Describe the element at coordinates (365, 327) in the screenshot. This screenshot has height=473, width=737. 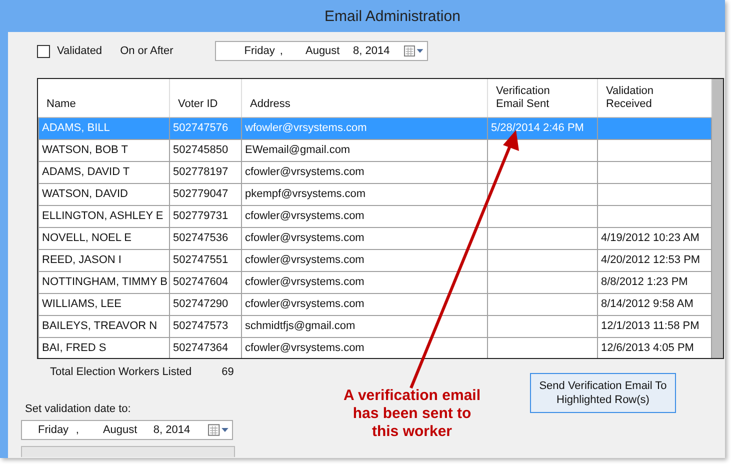
I see `table-cell: schmidtfjs@gmail.com` at that location.